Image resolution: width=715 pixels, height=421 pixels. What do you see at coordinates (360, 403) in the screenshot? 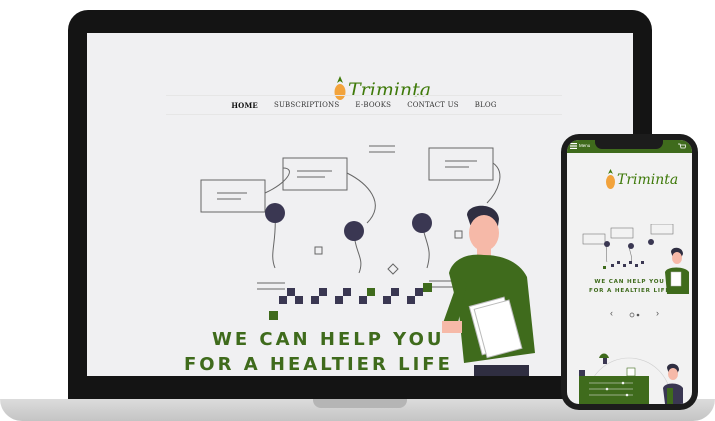
I see `laptop-notch` at bounding box center [360, 403].